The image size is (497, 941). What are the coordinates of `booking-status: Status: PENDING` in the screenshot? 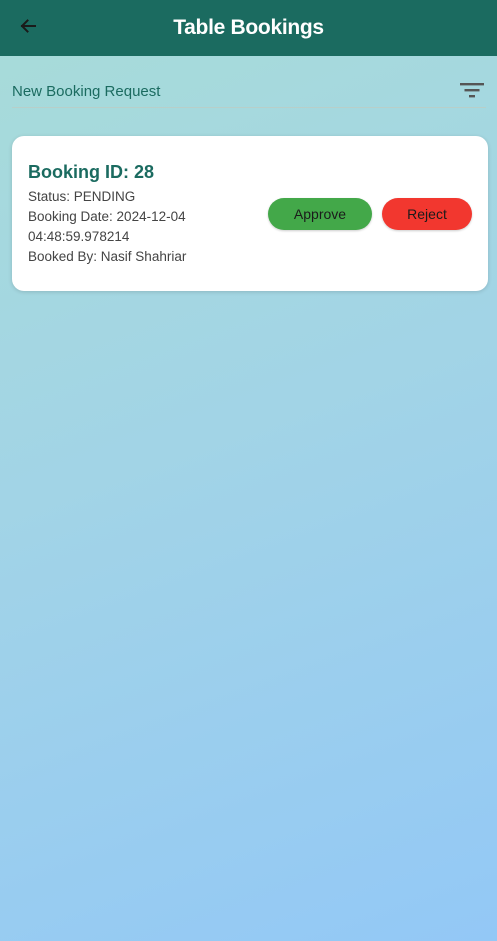 It's located at (82, 196).